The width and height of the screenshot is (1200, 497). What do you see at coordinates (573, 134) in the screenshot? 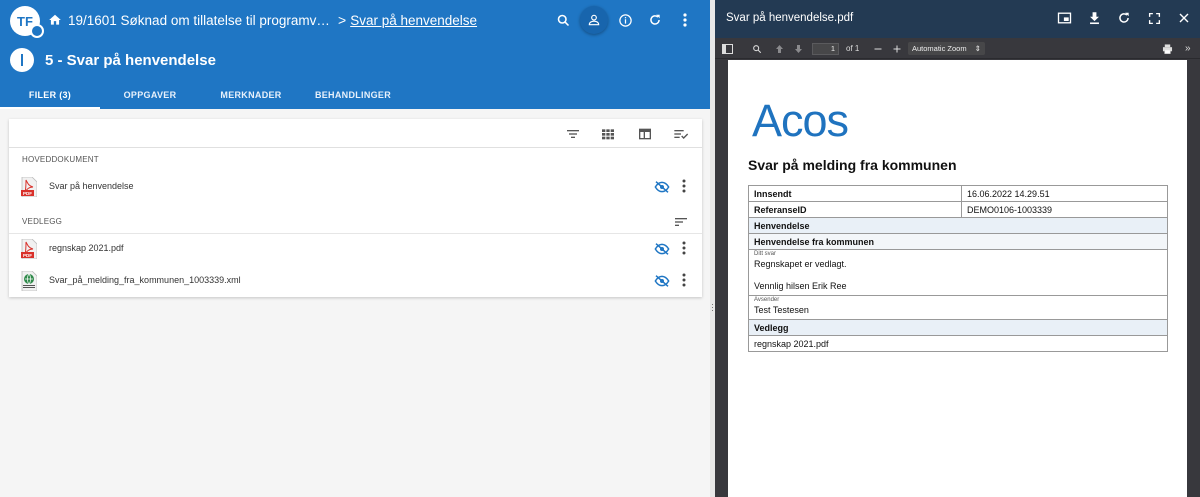
I see `filter-icon` at bounding box center [573, 134].